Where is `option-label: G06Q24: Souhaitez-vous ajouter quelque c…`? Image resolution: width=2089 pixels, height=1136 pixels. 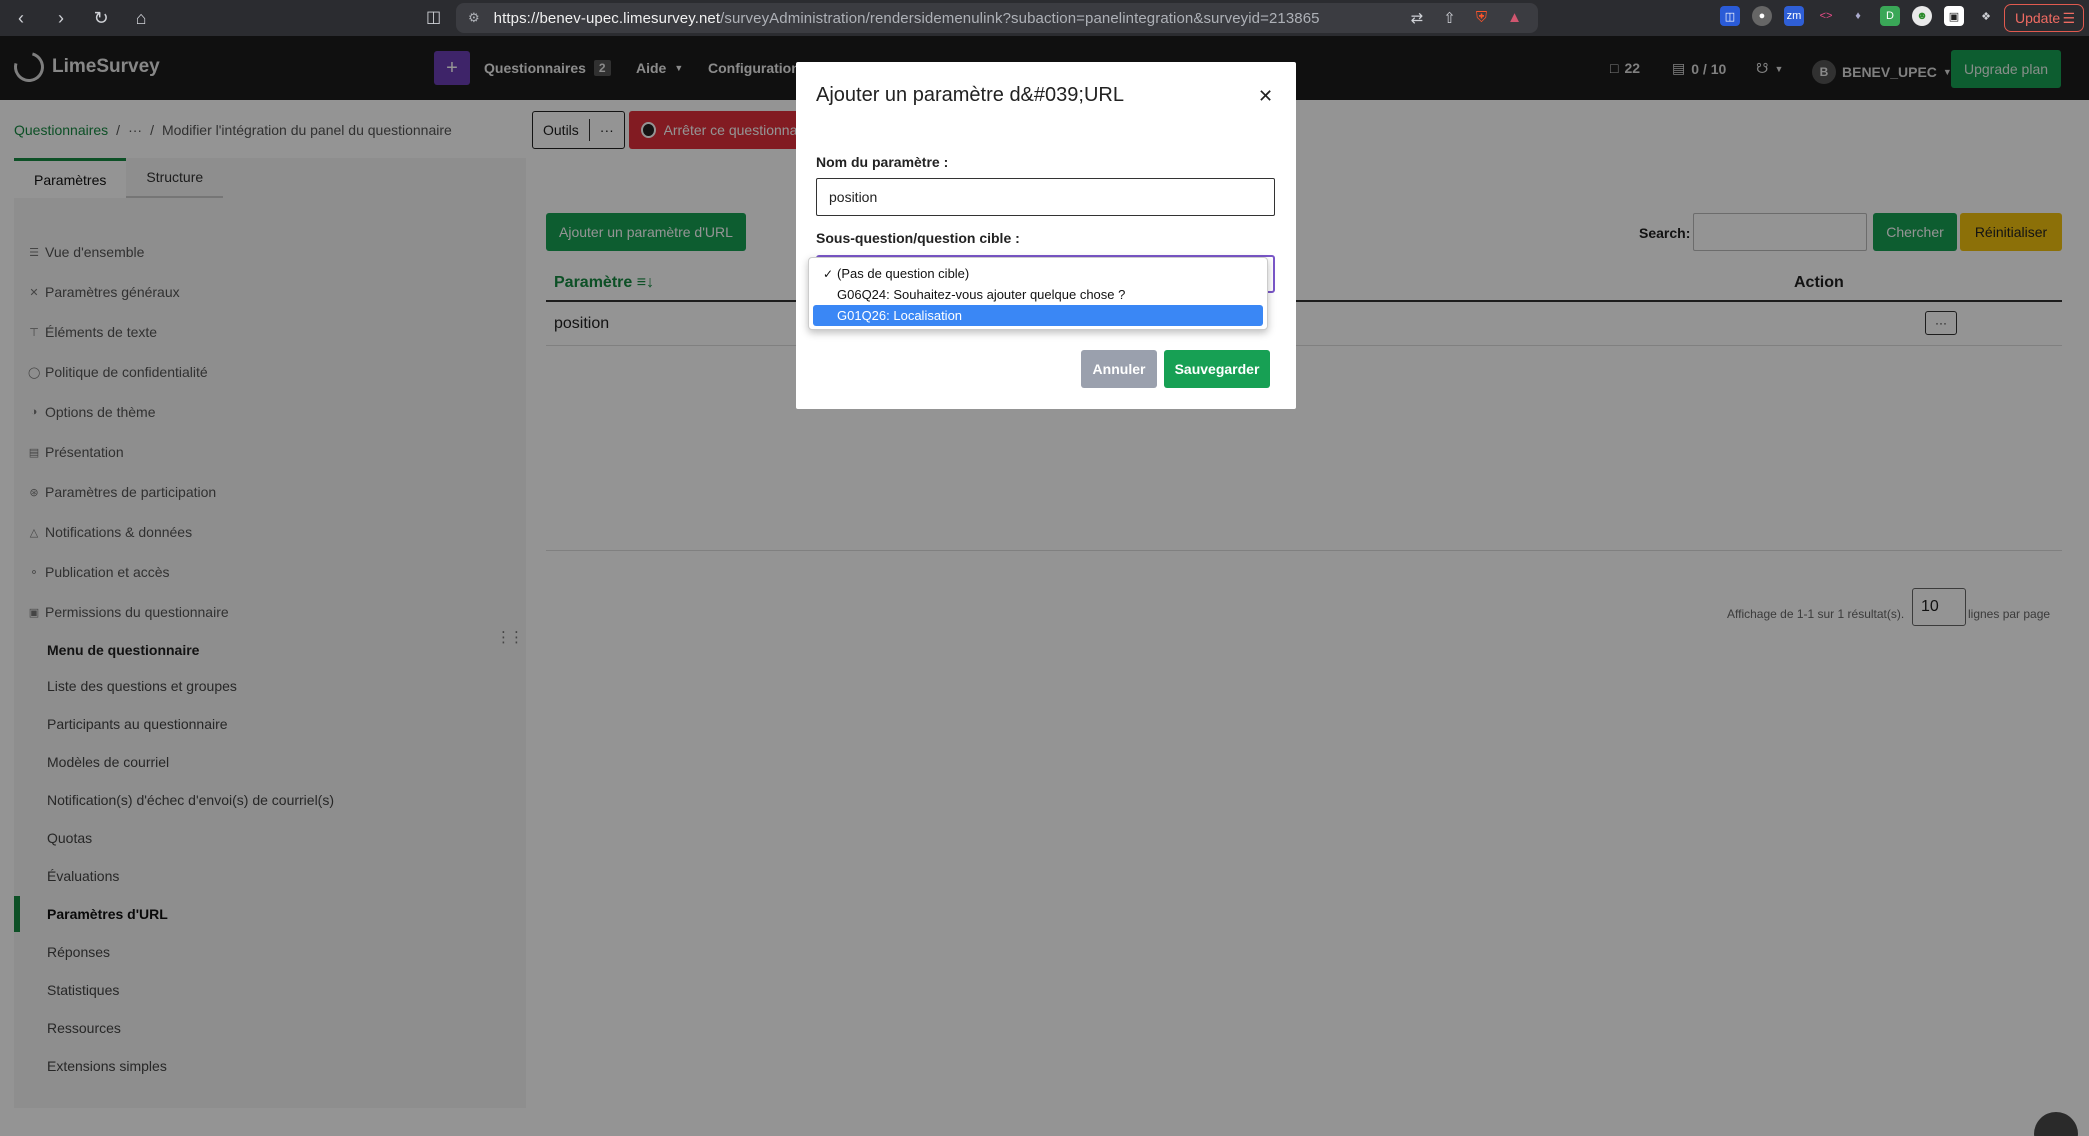 option-label: G06Q24: Souhaitez-vous ajouter quelque c… is located at coordinates (981, 294).